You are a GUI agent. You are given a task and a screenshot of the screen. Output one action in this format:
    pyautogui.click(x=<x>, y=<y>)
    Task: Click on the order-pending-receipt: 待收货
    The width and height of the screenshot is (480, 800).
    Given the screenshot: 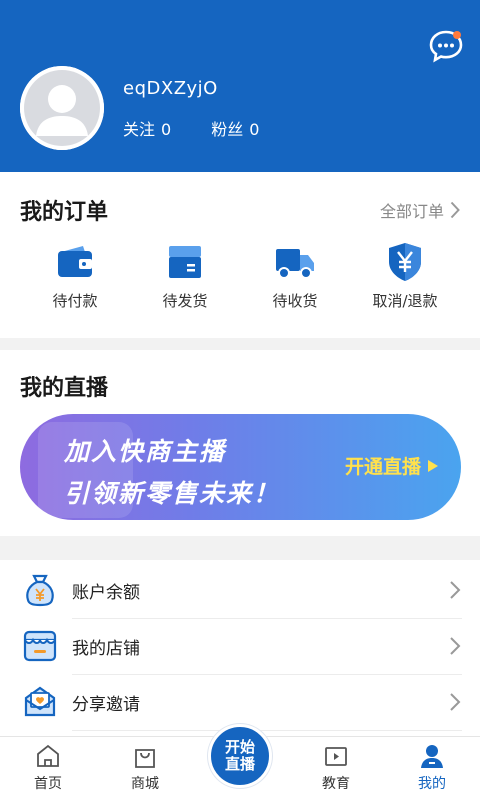 What is the action you would take?
    pyautogui.click(x=295, y=275)
    